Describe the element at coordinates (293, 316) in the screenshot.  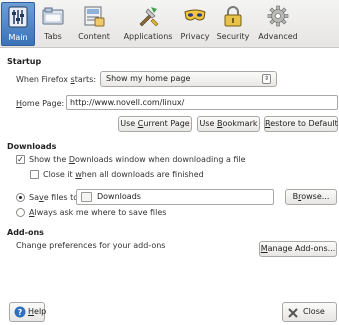
I see `close-icon` at that location.